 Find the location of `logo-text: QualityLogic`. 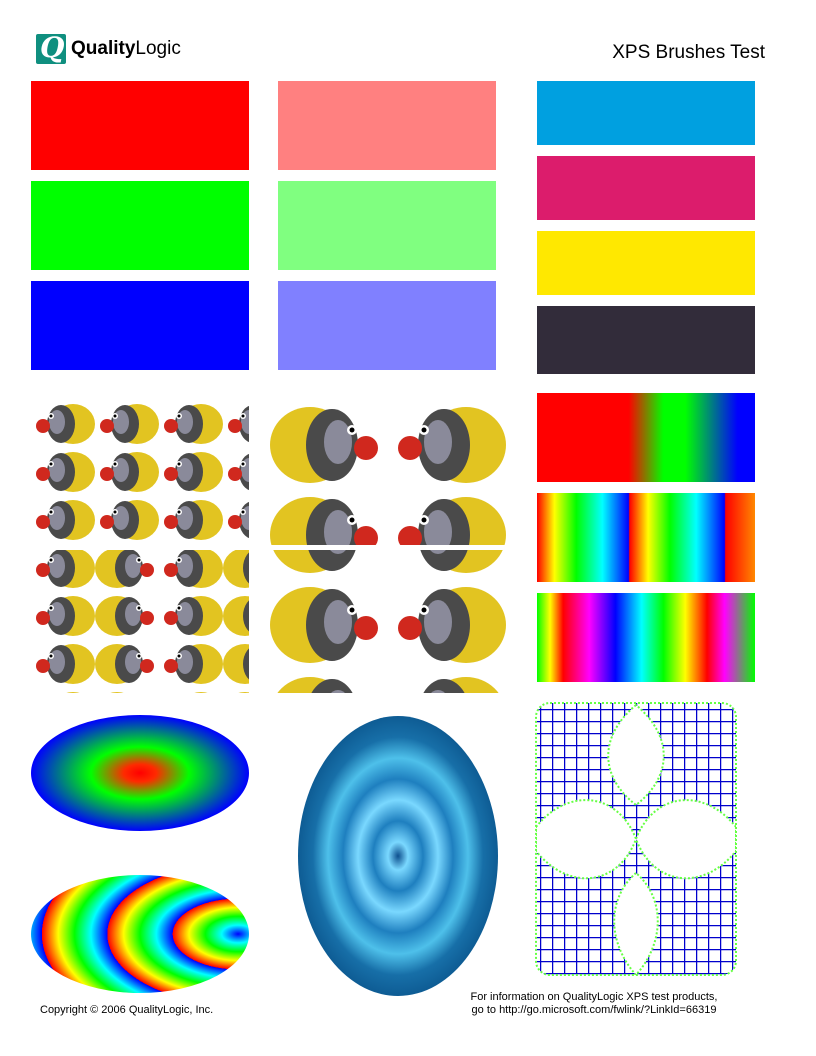

logo-text: QualityLogic is located at coordinates (126, 49).